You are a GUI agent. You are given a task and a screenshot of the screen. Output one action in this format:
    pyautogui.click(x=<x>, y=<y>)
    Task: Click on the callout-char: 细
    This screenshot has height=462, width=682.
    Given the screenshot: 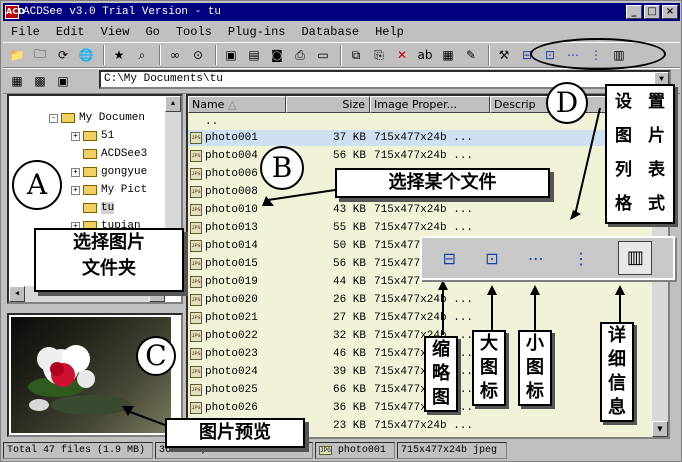 What is the action you would take?
    pyautogui.click(x=617, y=359)
    